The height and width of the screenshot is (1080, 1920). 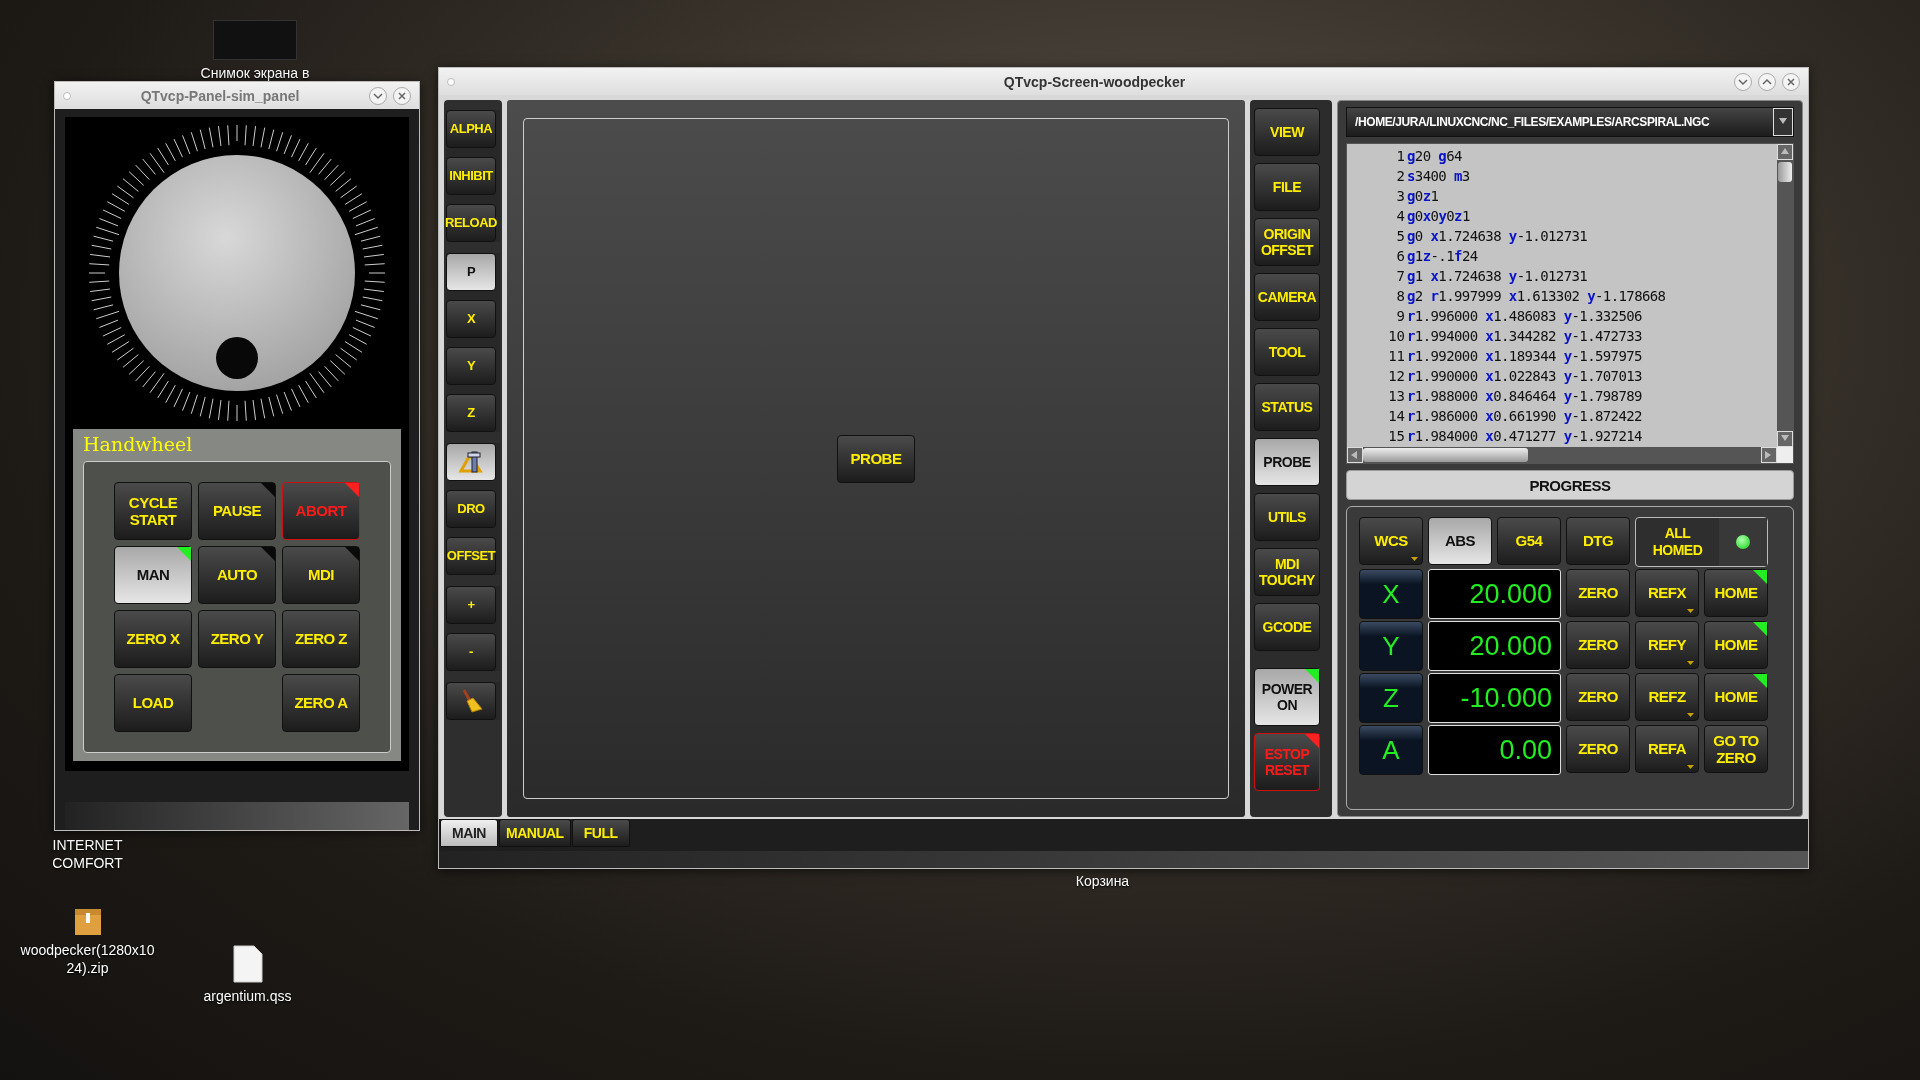 I want to click on toolbar-button: Z, so click(x=471, y=413).